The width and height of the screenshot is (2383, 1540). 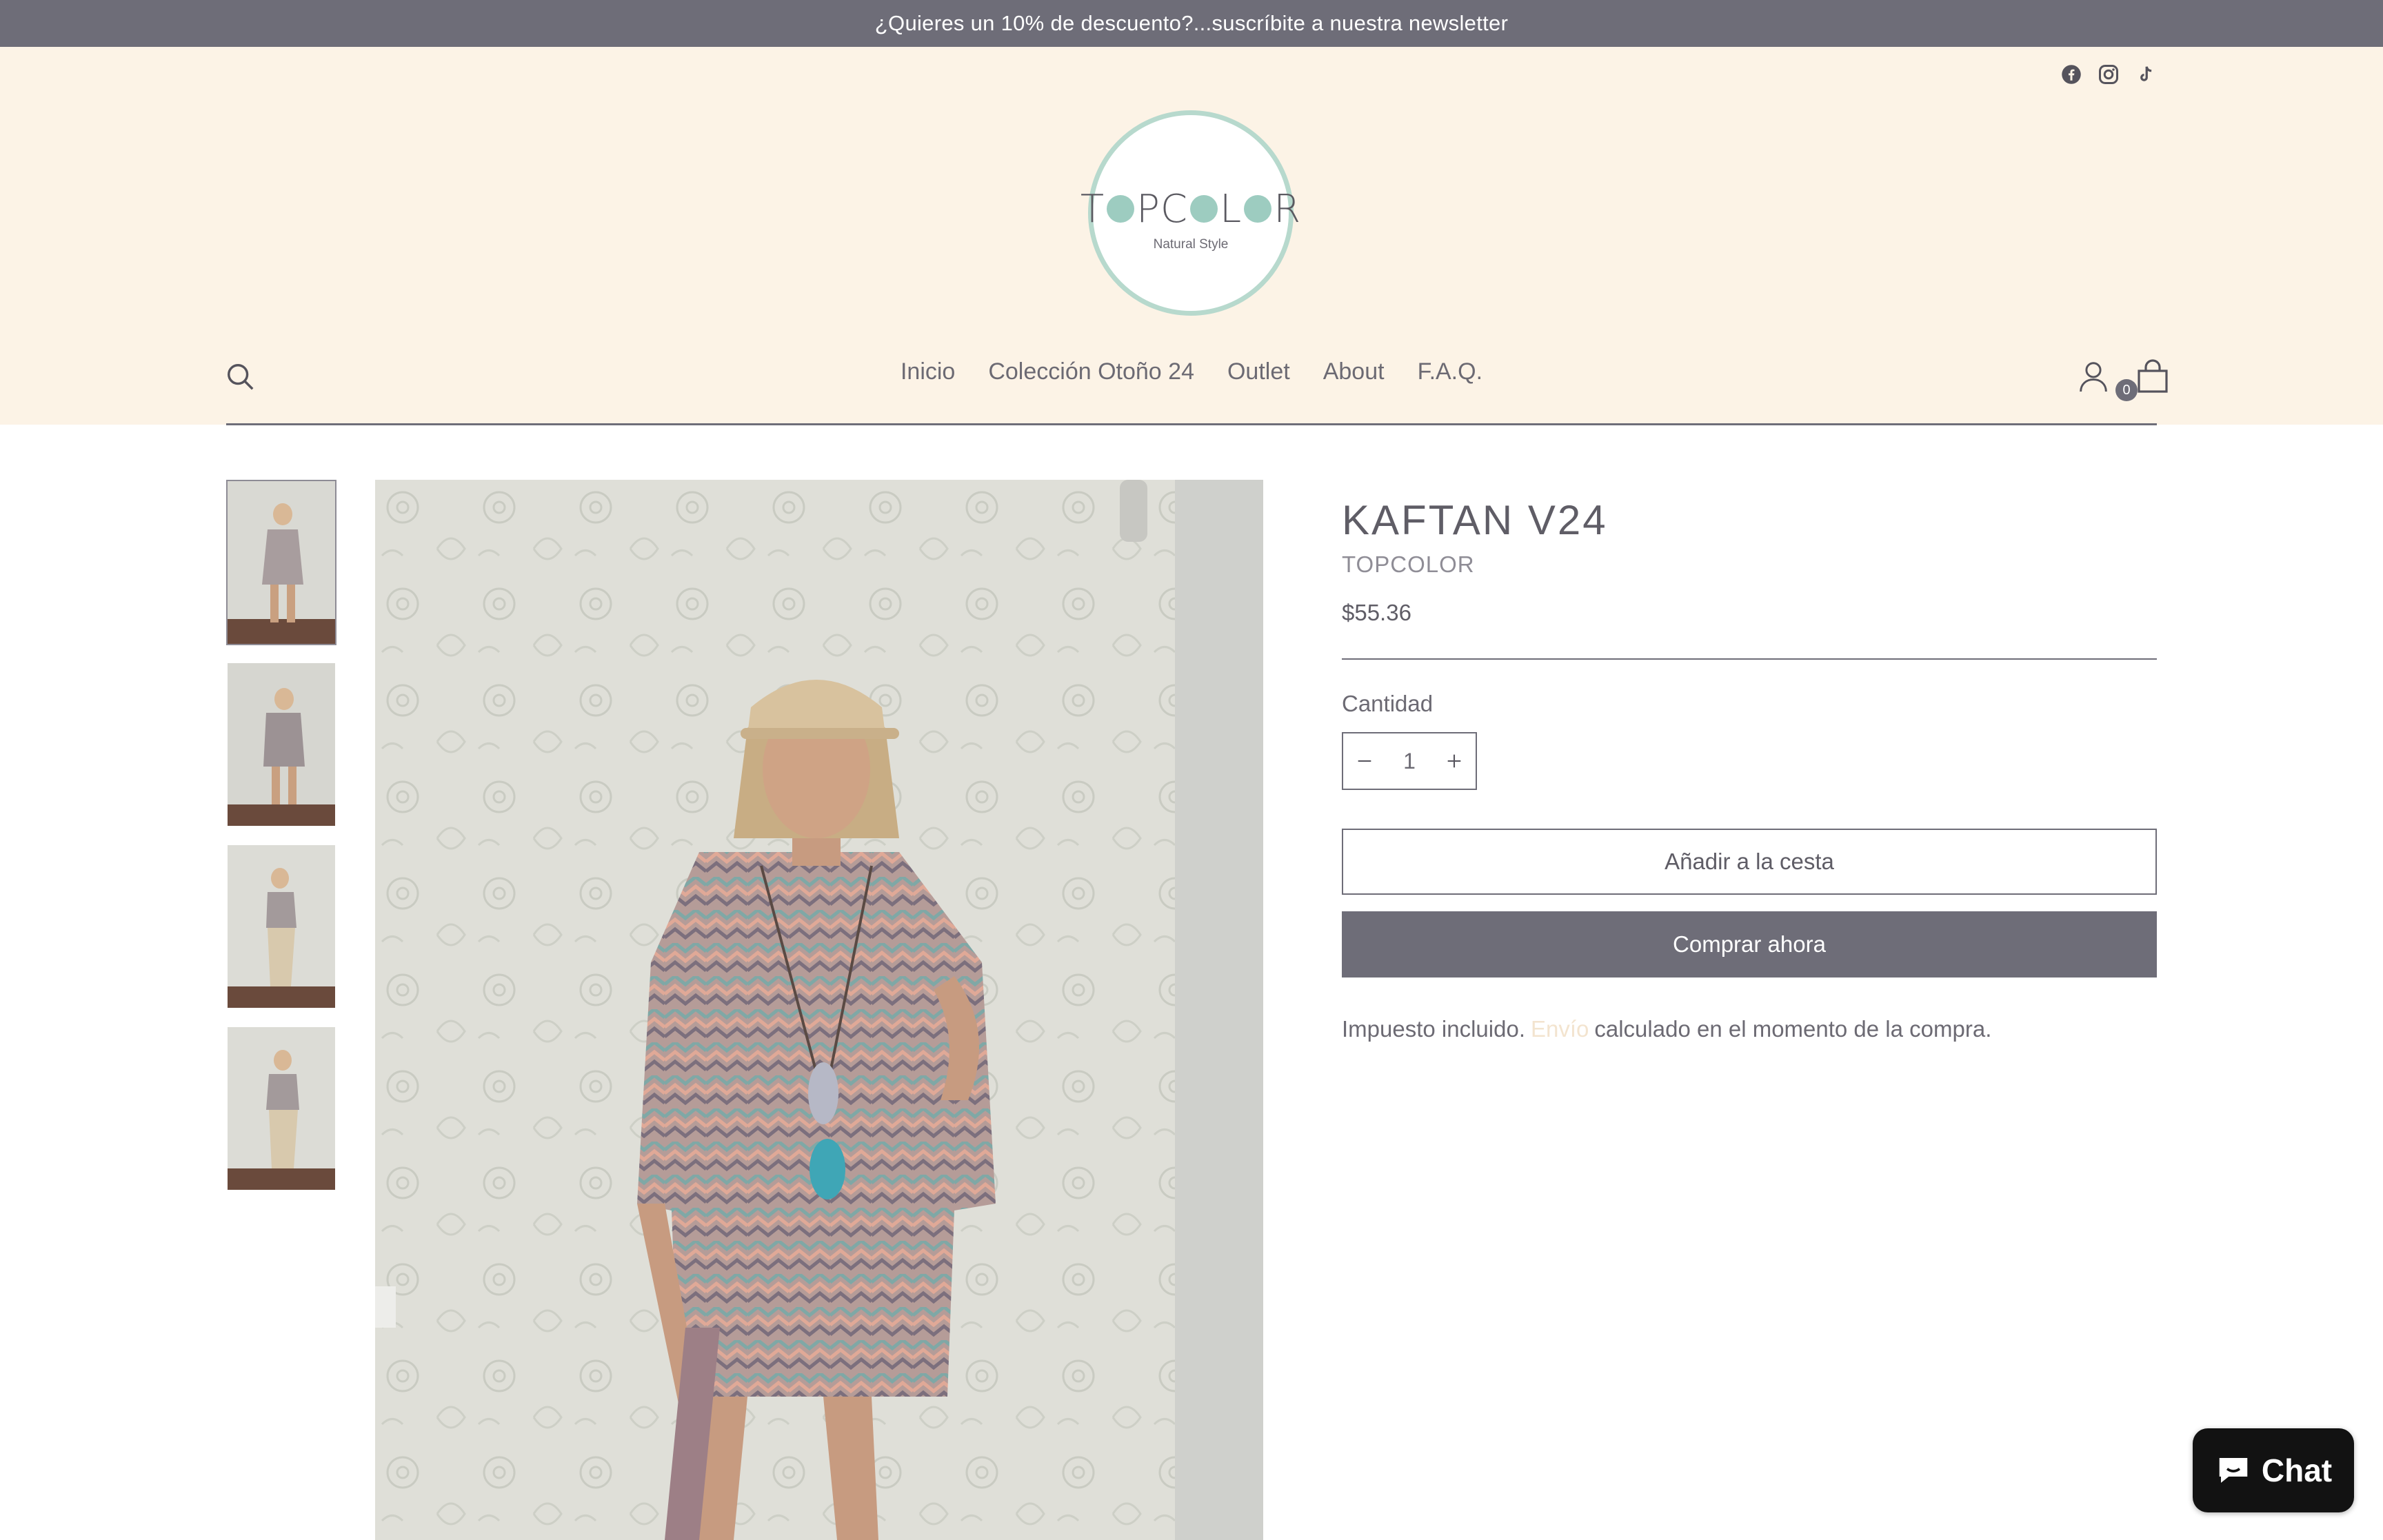 What do you see at coordinates (1560, 1029) in the screenshot?
I see `shipping-link: Envío` at bounding box center [1560, 1029].